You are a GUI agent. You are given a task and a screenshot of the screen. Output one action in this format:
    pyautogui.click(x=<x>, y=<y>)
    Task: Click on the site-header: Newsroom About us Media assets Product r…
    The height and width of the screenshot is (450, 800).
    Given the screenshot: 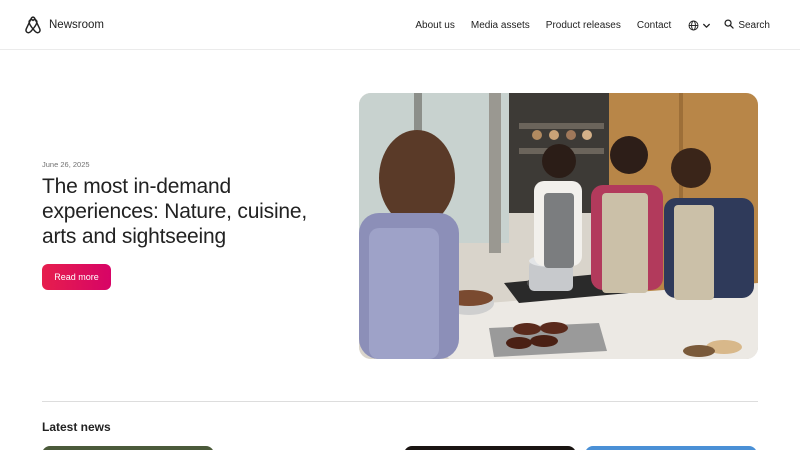 What is the action you would take?
    pyautogui.click(x=400, y=25)
    